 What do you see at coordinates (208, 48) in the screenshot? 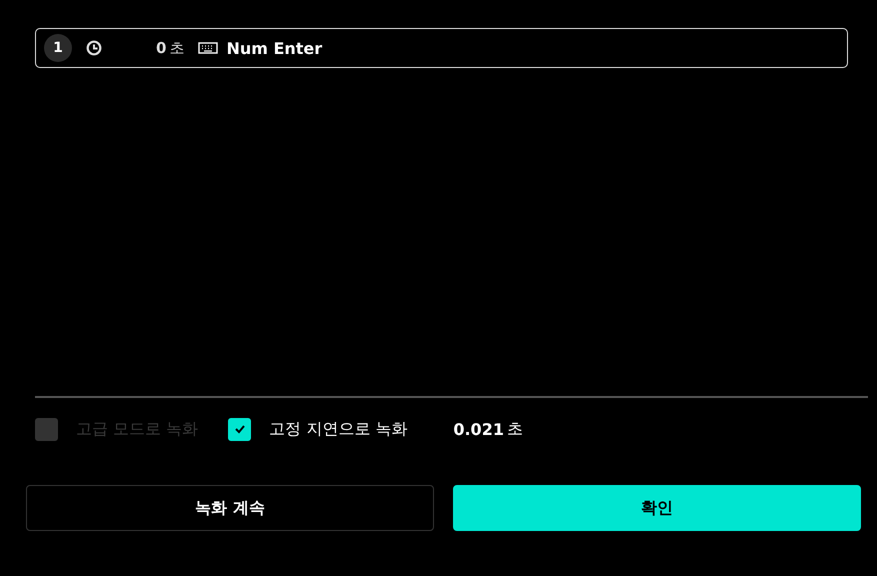
I see `keyboard-icon` at bounding box center [208, 48].